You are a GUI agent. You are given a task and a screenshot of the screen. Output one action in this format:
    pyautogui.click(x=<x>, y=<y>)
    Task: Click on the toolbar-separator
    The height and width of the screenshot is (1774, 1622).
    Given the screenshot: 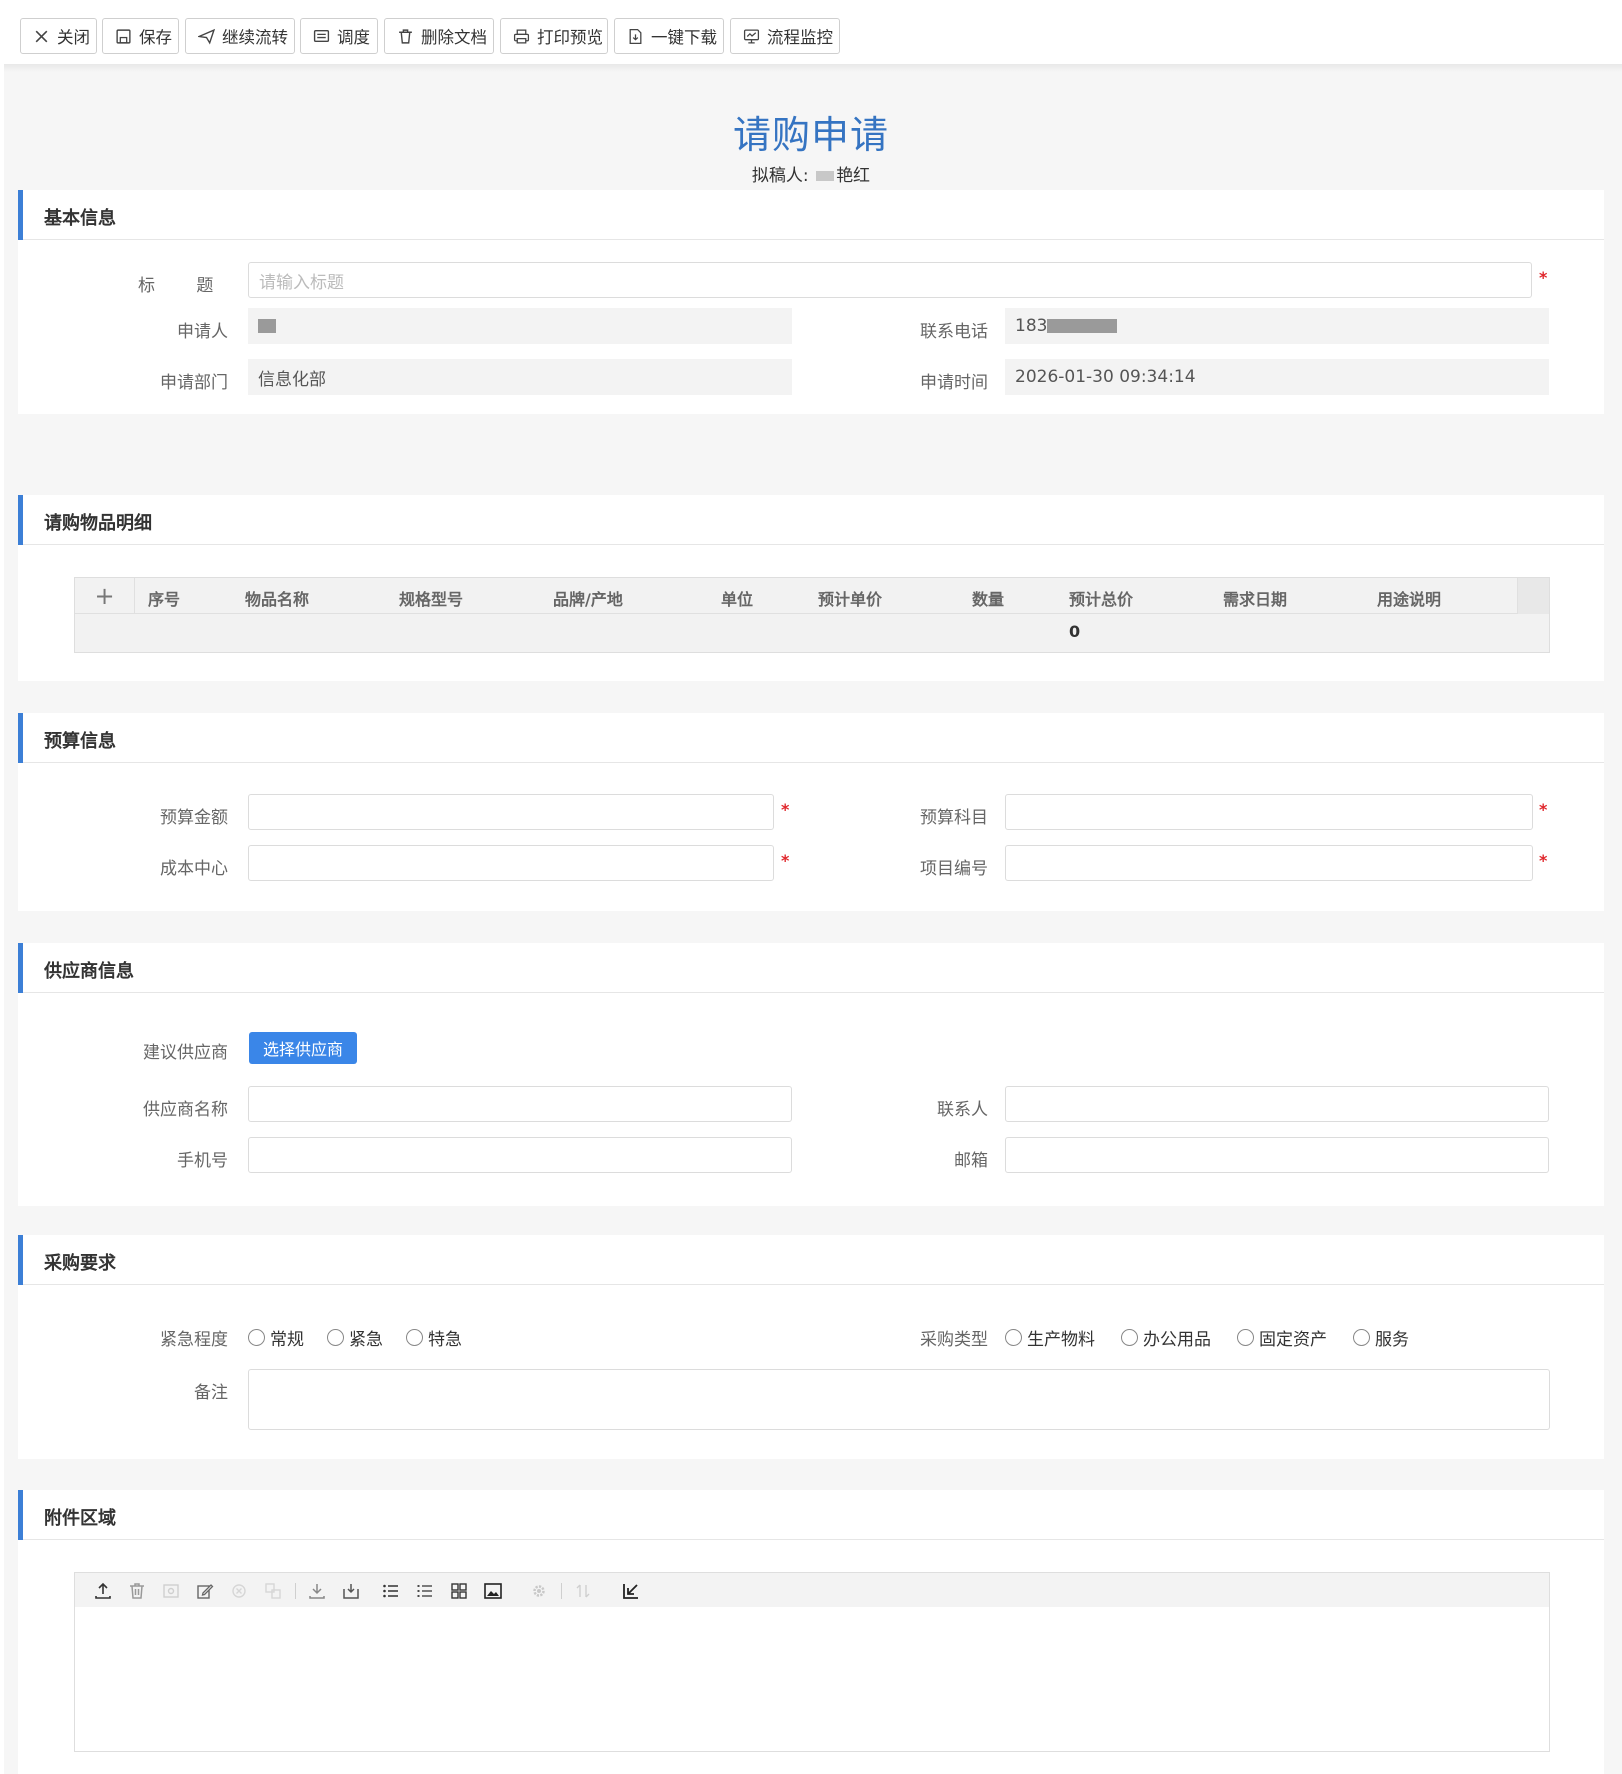 What is the action you would take?
    pyautogui.click(x=561, y=1591)
    